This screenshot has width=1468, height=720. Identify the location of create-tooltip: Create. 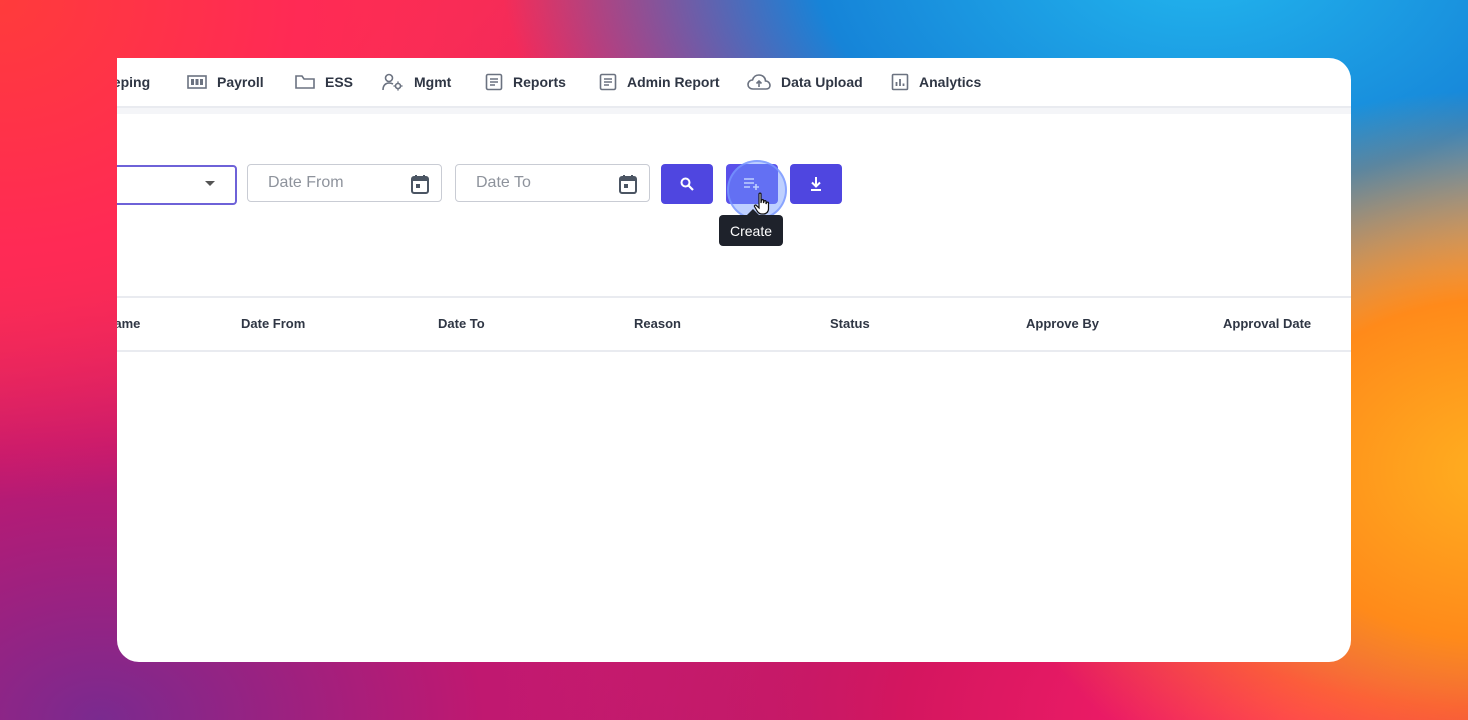
(751, 227).